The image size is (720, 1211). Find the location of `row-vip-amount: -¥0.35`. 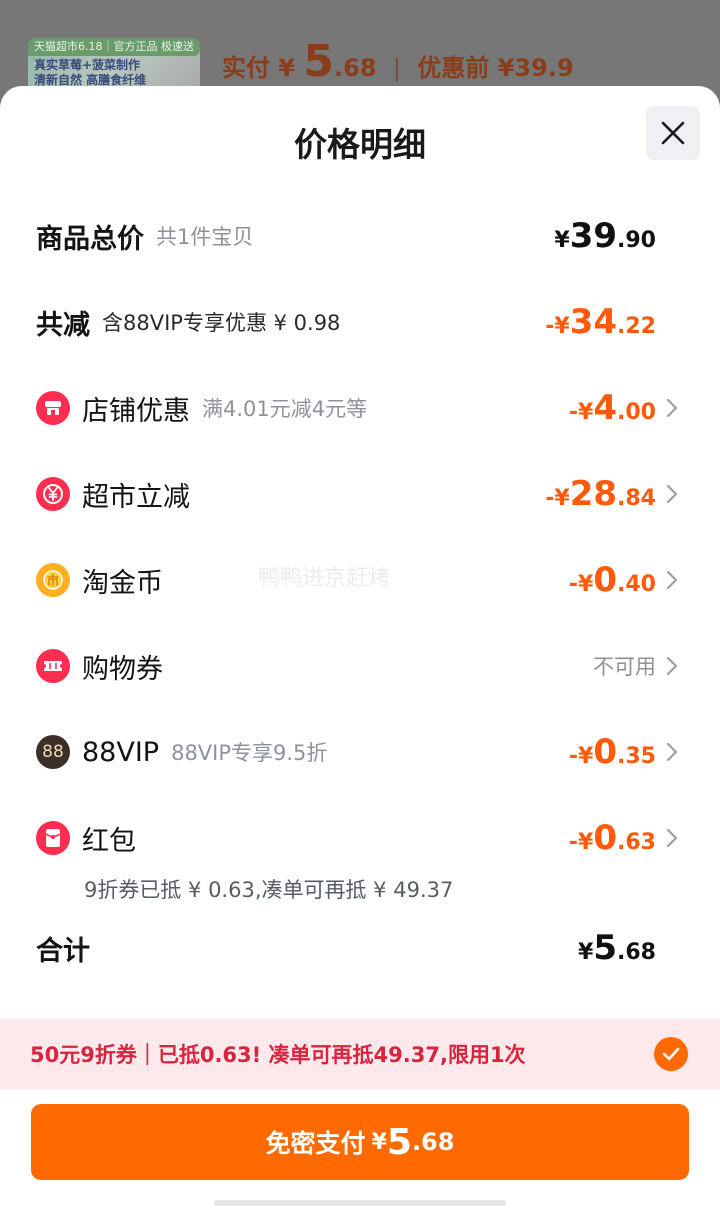

row-vip-amount: -¥0.35 is located at coordinates (612, 752).